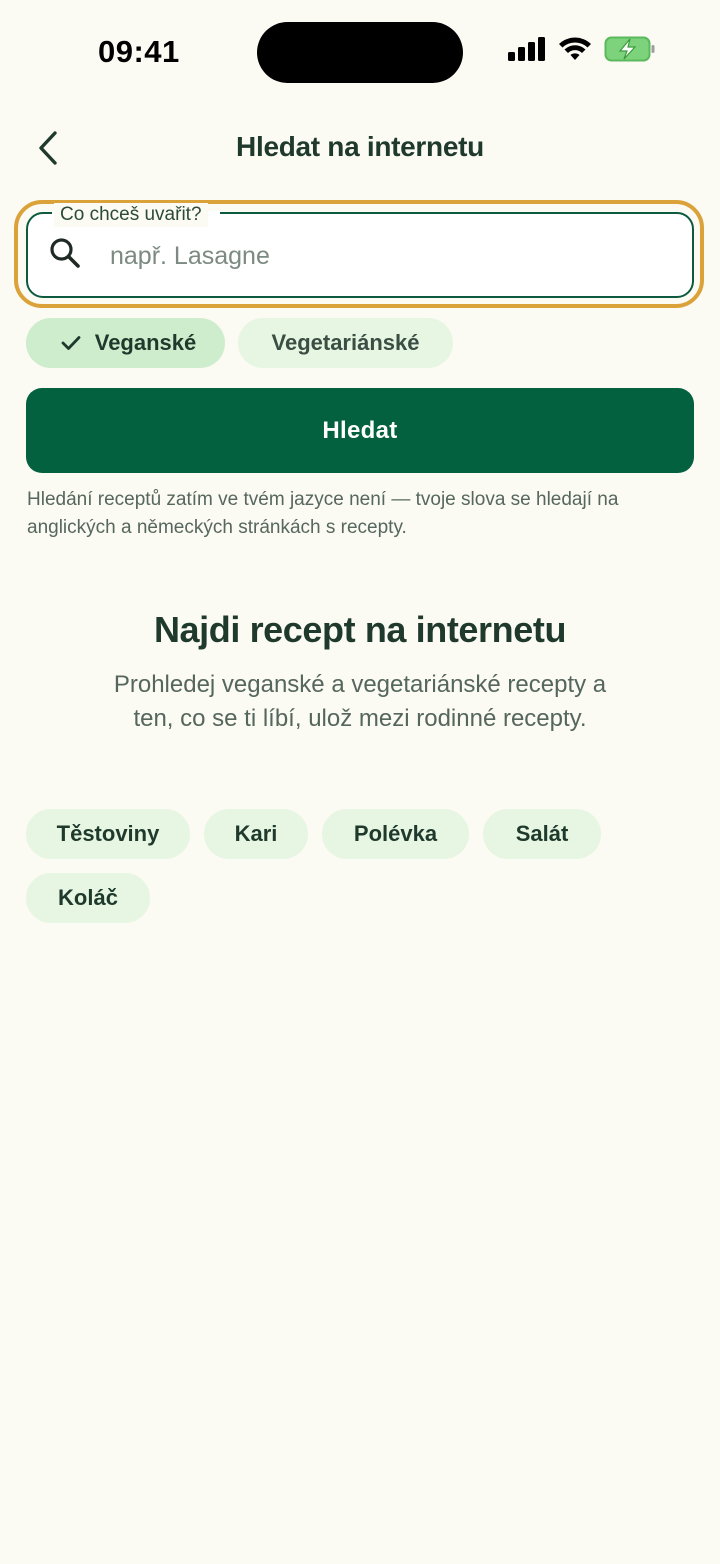 The height and width of the screenshot is (1564, 720). What do you see at coordinates (360, 146) in the screenshot?
I see `page-title: Hledat na internetu` at bounding box center [360, 146].